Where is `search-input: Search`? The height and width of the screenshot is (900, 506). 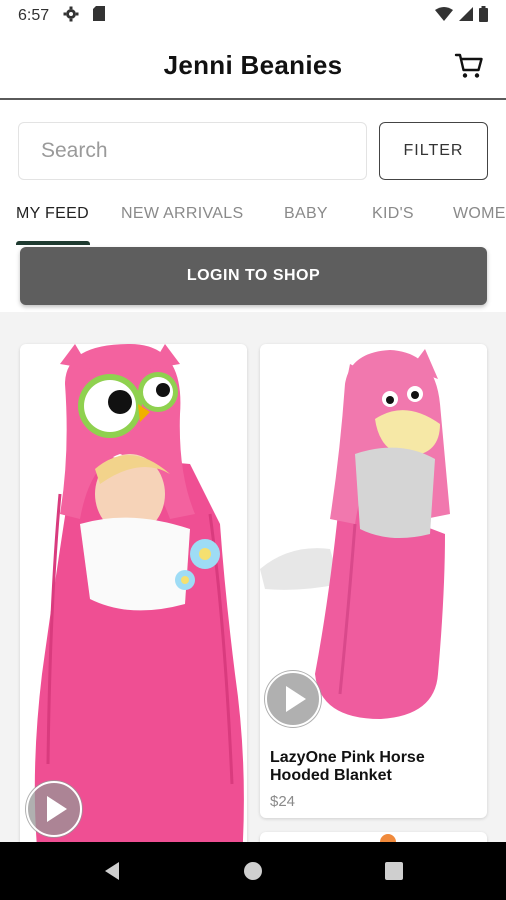 search-input: Search is located at coordinates (192, 151).